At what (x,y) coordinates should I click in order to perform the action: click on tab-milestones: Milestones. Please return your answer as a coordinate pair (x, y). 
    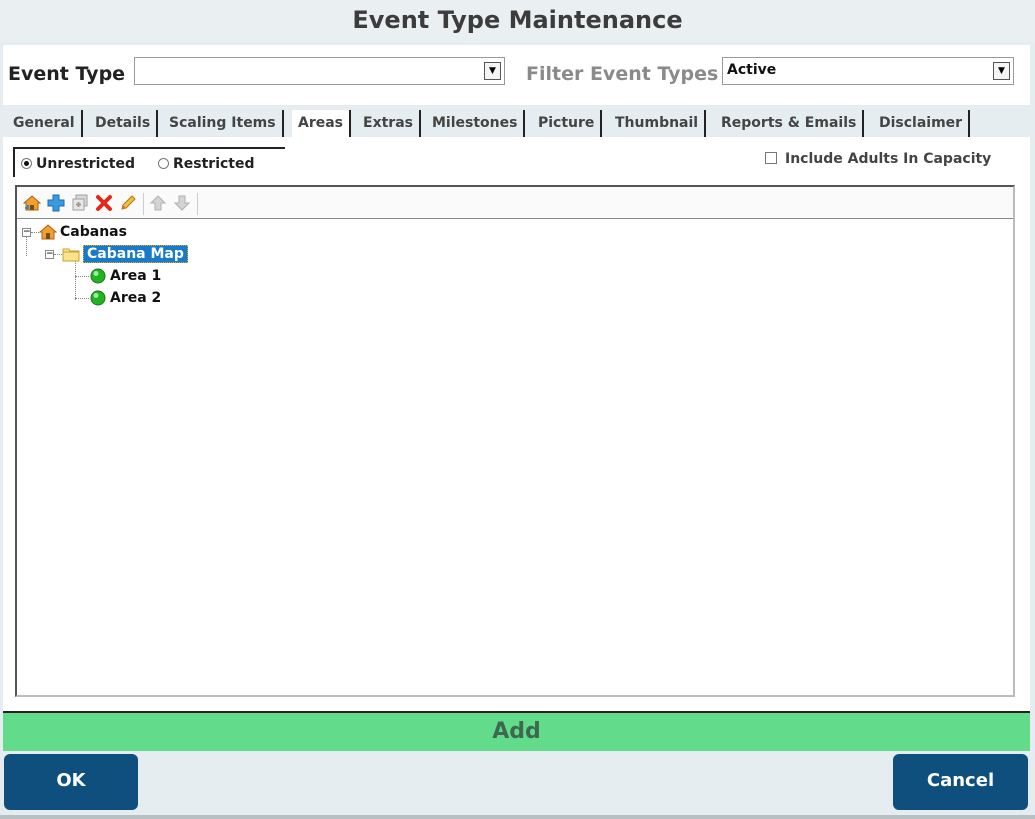
    Looking at the image, I should click on (476, 123).